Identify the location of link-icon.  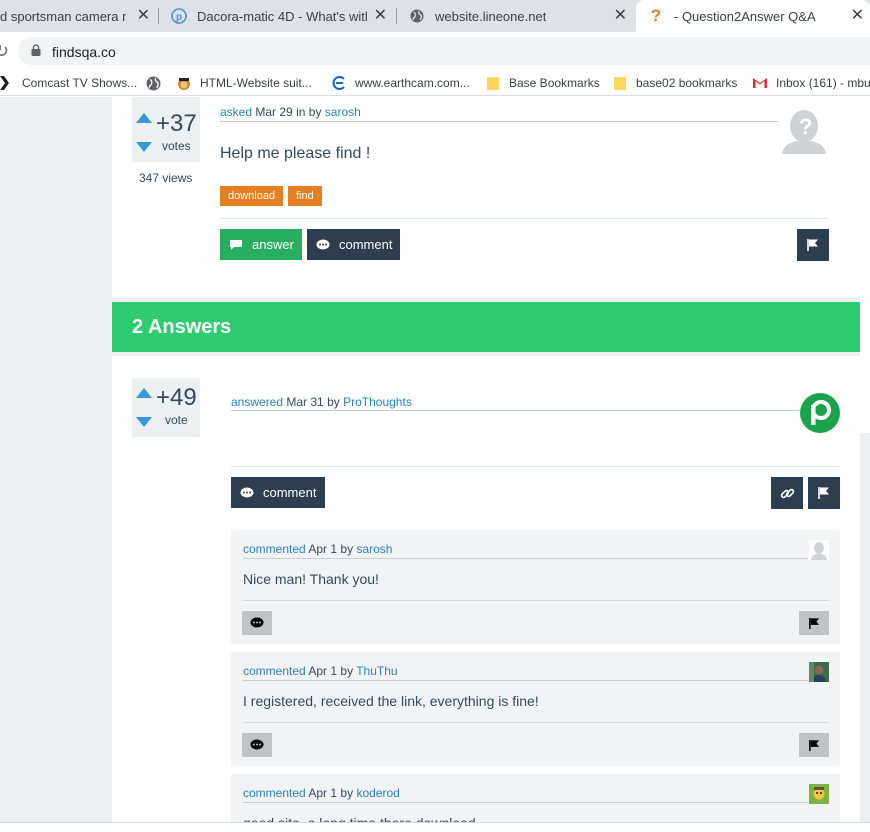
(787, 493).